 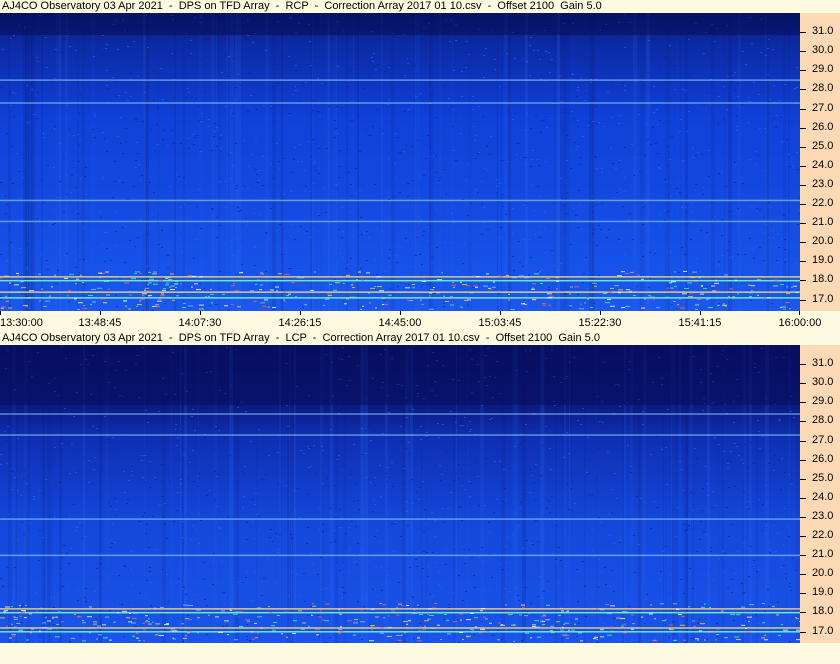 I want to click on spectrogram-streak, so click(x=311, y=162).